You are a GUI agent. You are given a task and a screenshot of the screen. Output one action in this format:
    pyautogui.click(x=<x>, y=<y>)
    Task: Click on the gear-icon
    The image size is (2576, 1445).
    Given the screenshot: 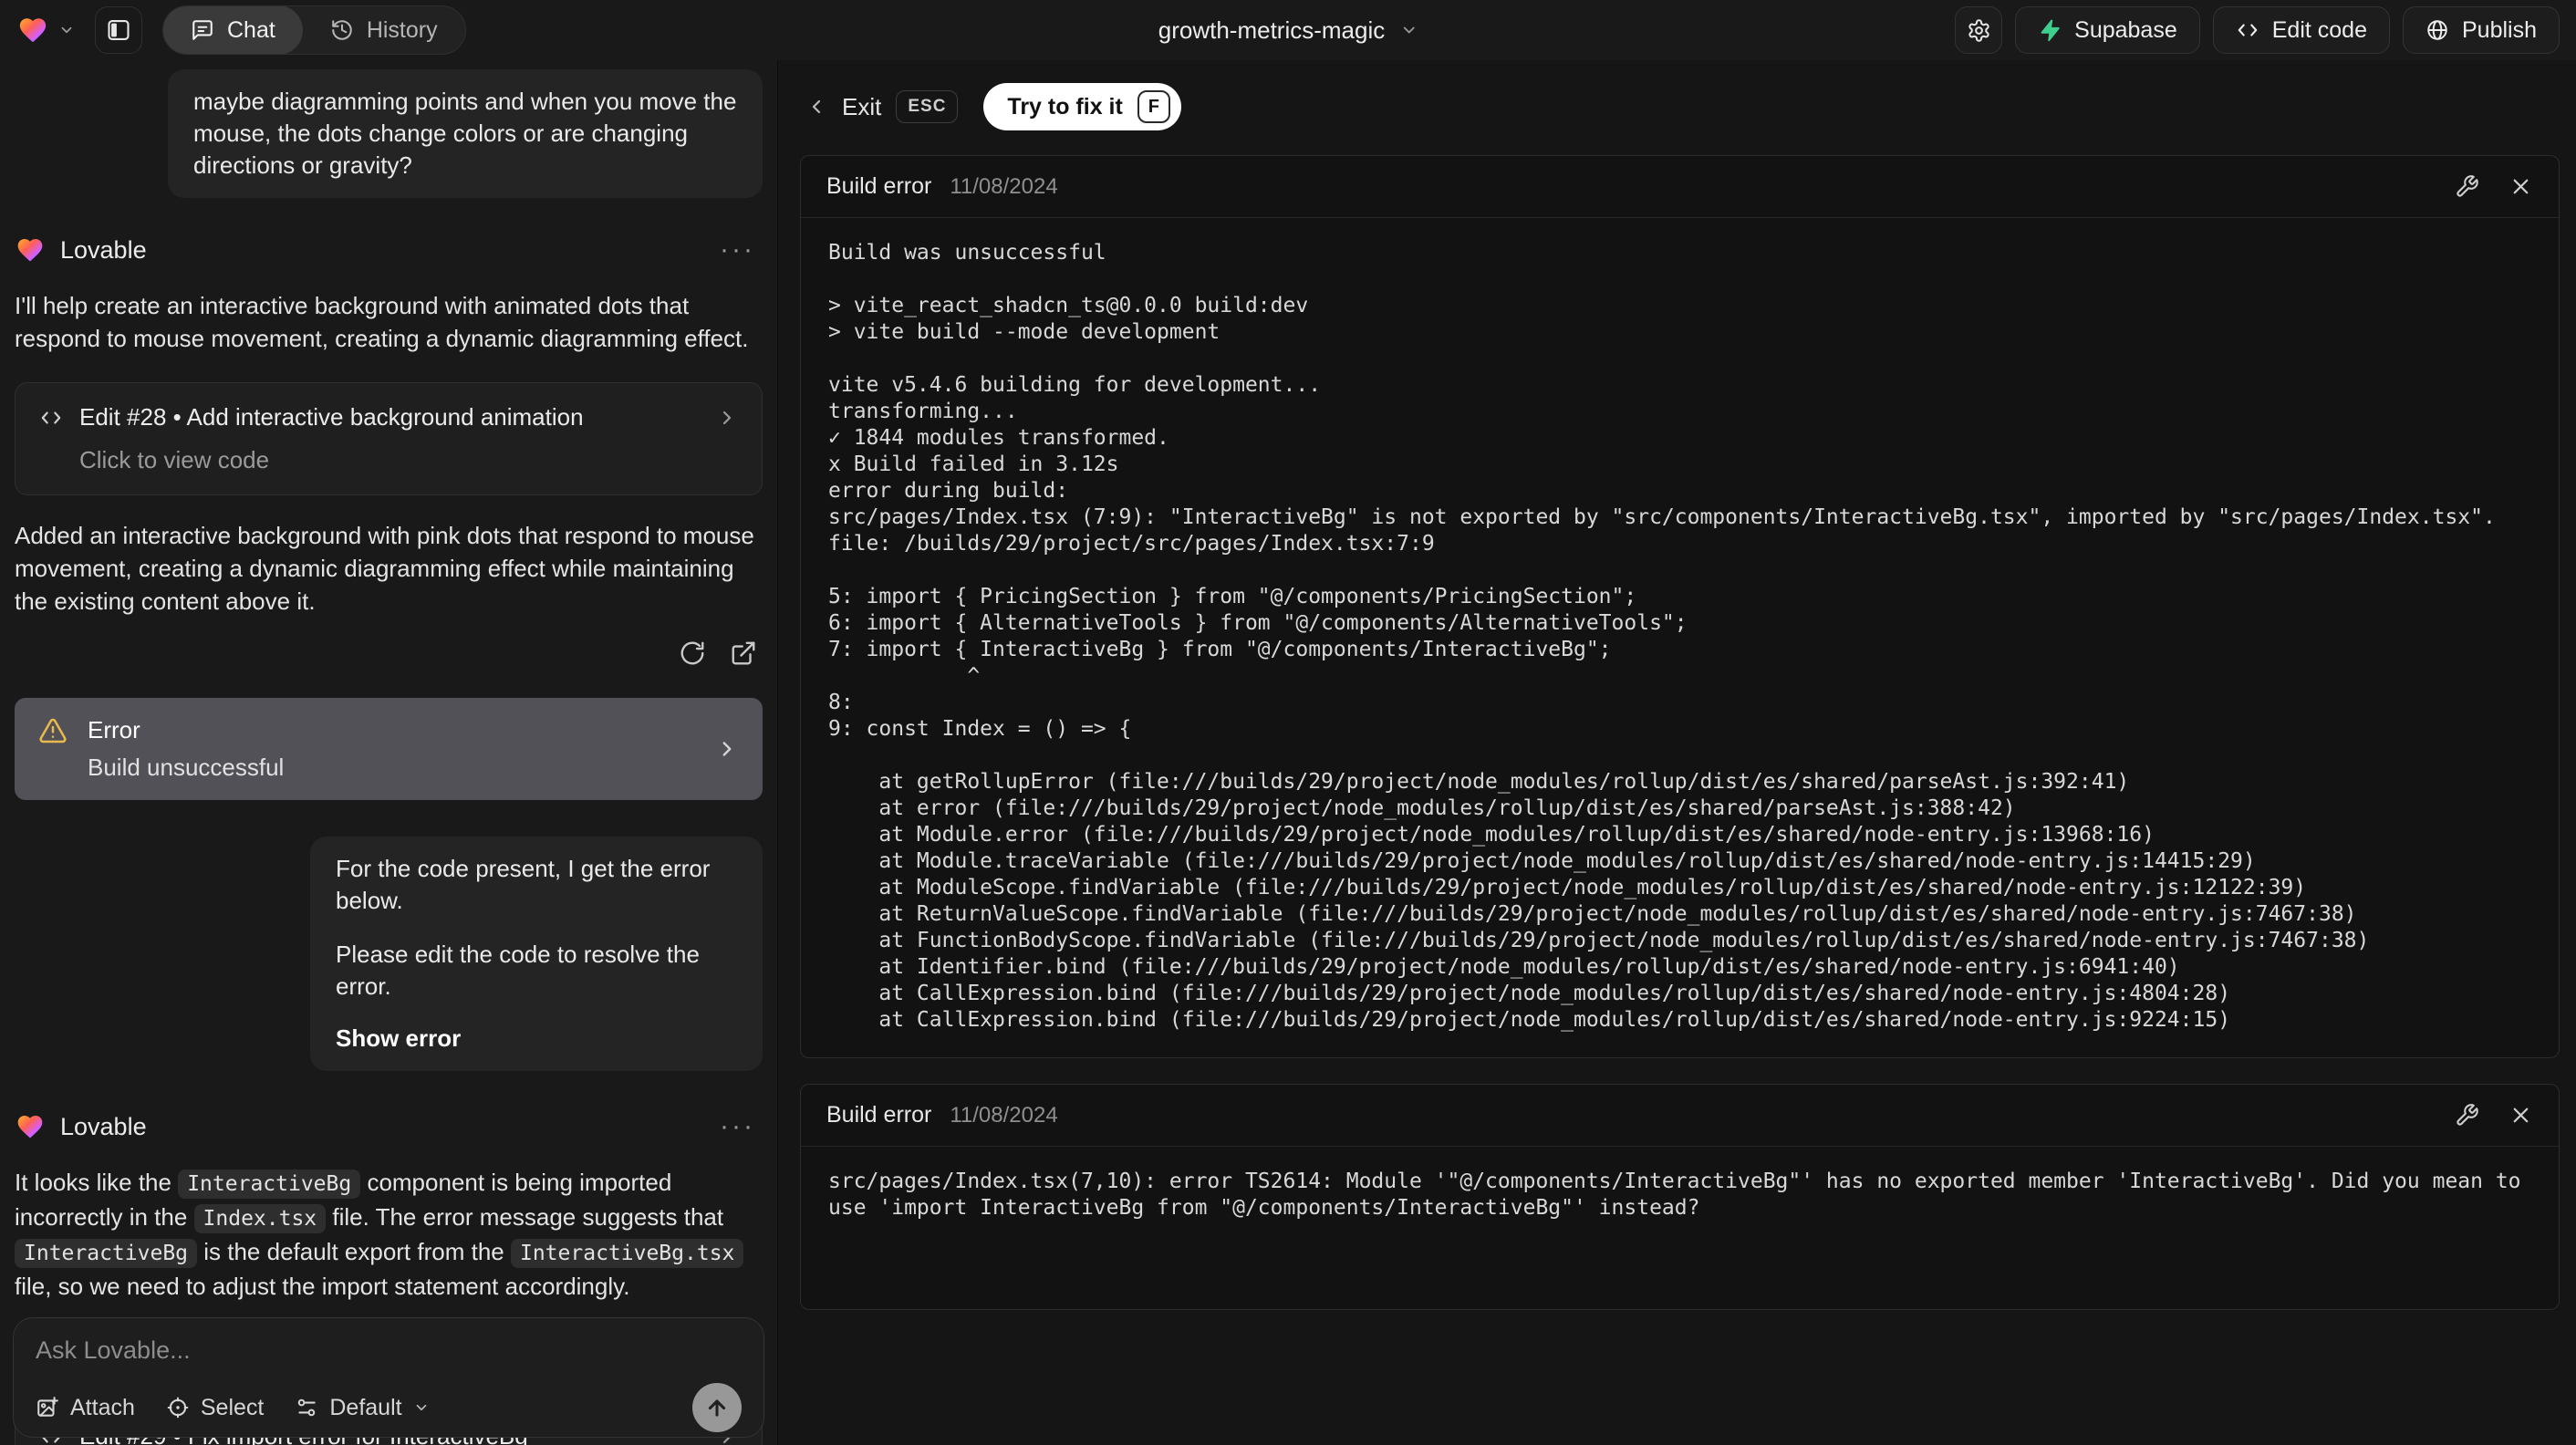 What is the action you would take?
    pyautogui.click(x=1978, y=30)
    